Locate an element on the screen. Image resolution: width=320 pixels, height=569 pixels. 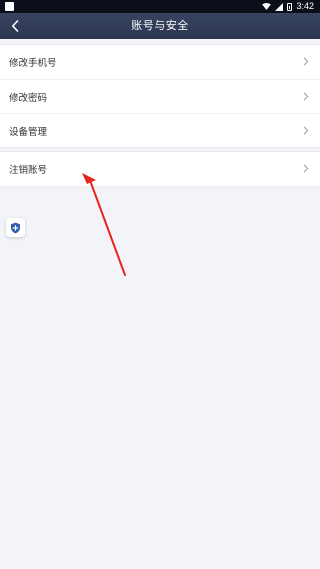
status-time: 3:42 is located at coordinates (305, 6).